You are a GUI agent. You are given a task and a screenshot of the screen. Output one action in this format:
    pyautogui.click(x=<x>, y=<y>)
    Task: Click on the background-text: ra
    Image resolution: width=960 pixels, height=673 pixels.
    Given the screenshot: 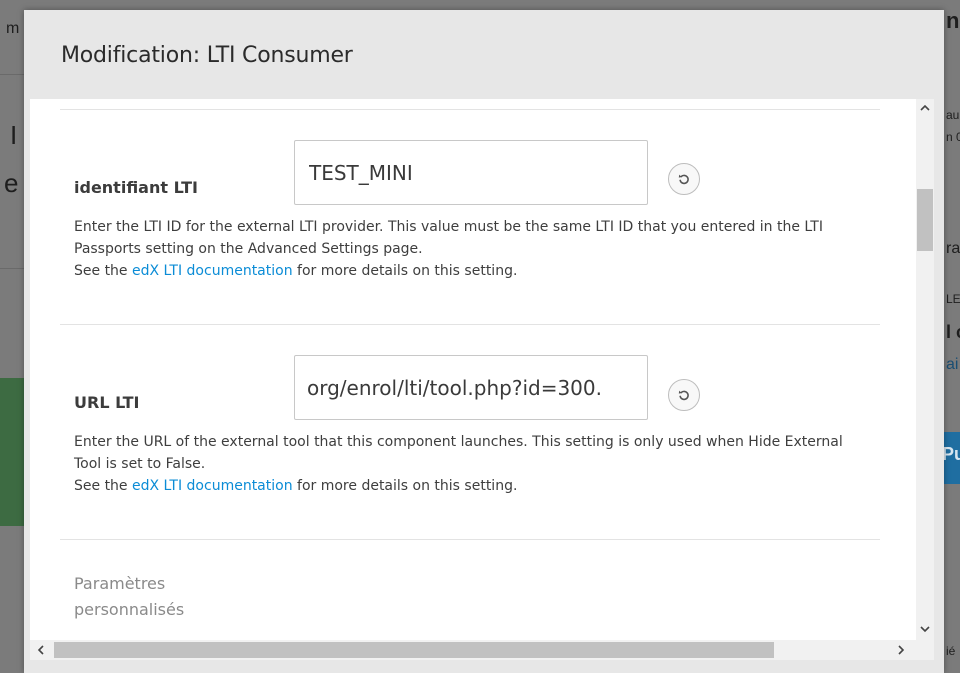 What is the action you would take?
    pyautogui.click(x=953, y=248)
    